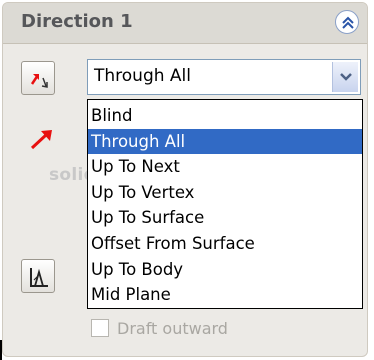 The width and height of the screenshot is (374, 360). Describe the element at coordinates (172, 328) in the screenshot. I see `draft-outward-label: Draft outward` at that location.